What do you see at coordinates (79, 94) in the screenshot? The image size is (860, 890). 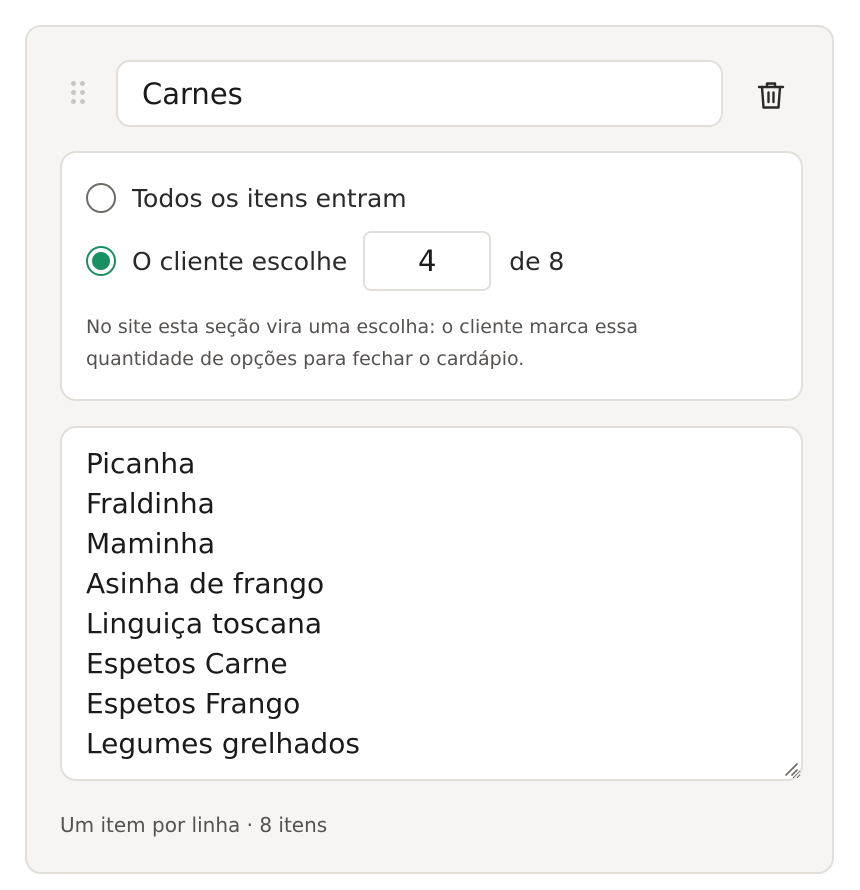 I see `drag-handle-icon` at bounding box center [79, 94].